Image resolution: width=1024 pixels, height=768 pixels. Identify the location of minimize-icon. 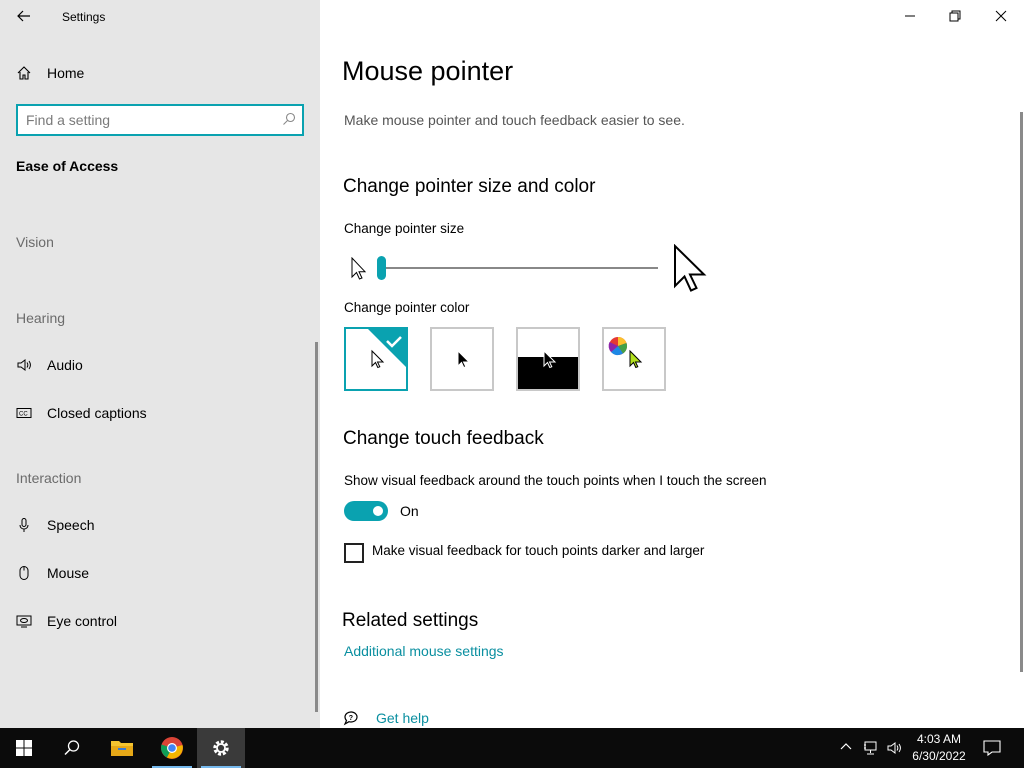
(910, 16).